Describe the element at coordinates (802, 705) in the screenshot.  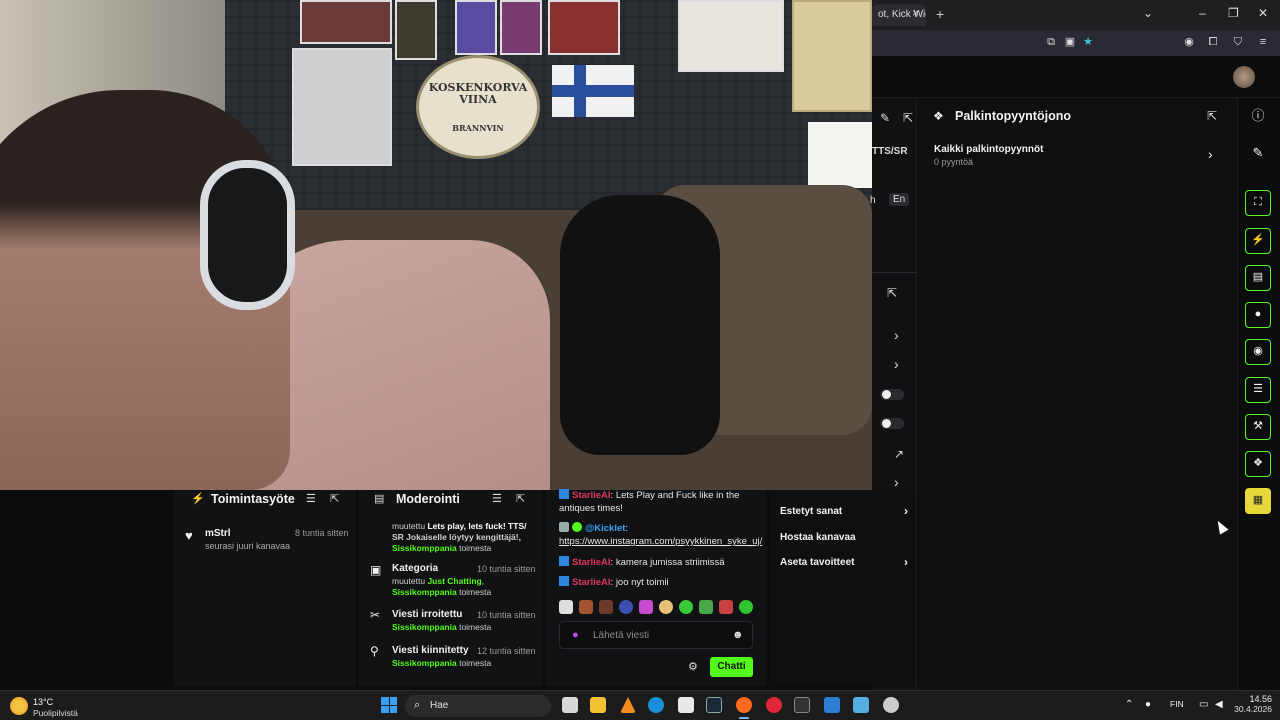
I see `terminal-icon` at that location.